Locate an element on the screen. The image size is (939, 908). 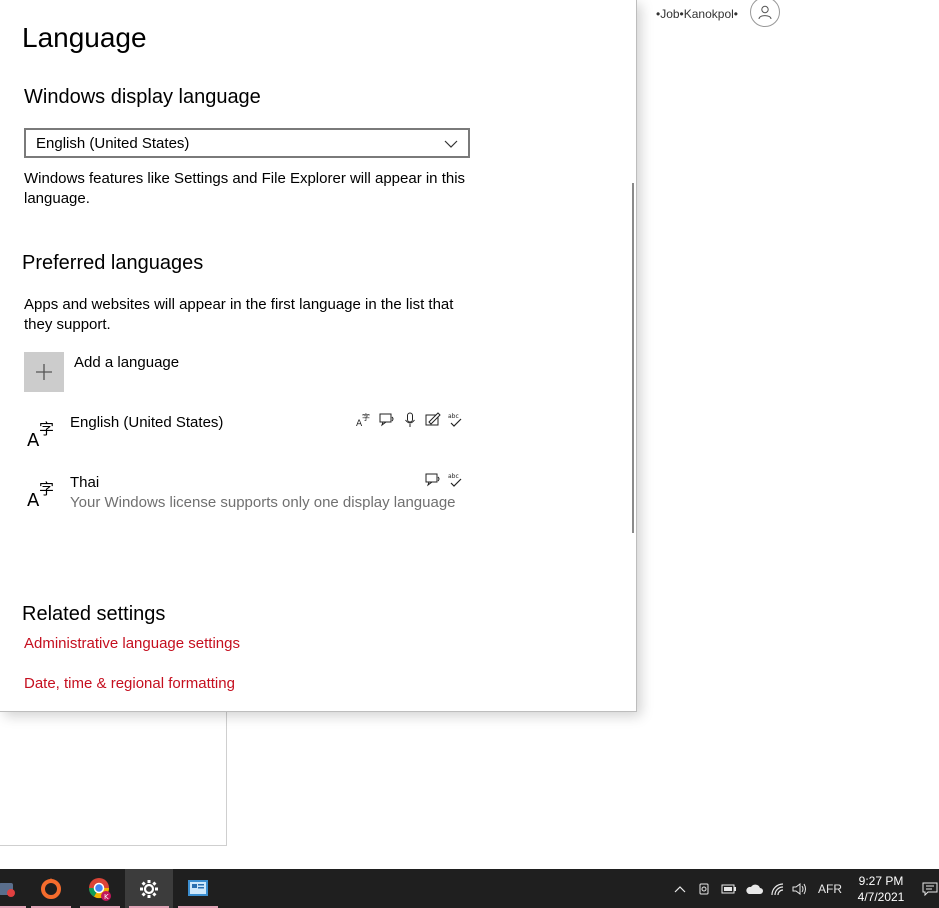
battery-icon is located at coordinates (729, 888).